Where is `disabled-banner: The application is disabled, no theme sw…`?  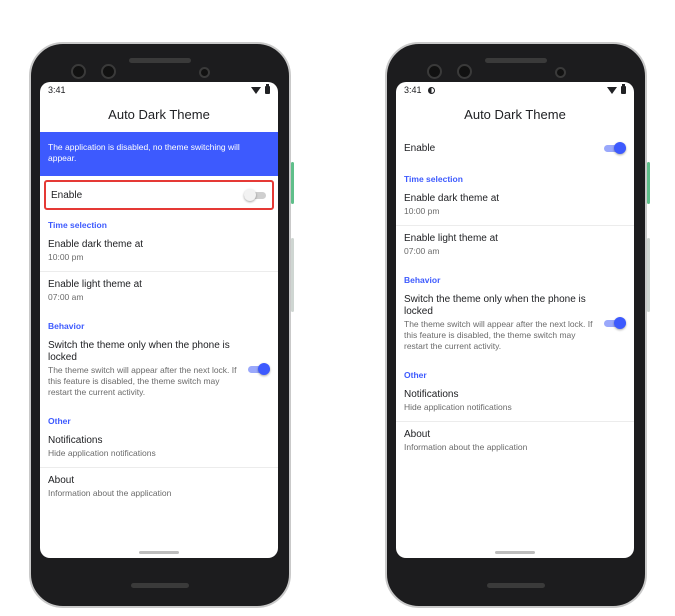 disabled-banner: The application is disabled, no theme sw… is located at coordinates (159, 154).